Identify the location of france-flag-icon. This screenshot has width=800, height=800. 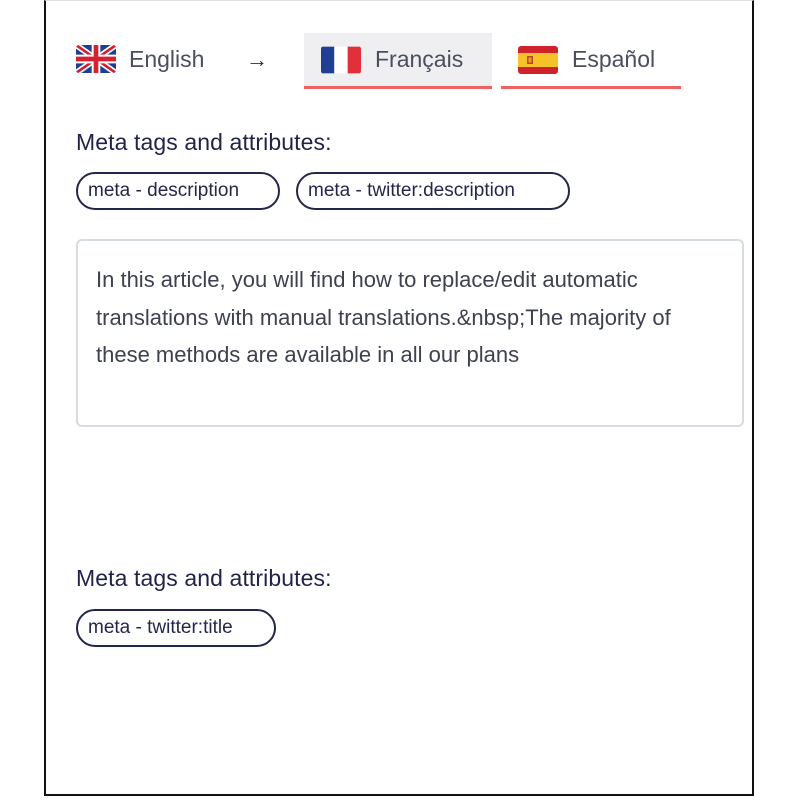
(341, 60).